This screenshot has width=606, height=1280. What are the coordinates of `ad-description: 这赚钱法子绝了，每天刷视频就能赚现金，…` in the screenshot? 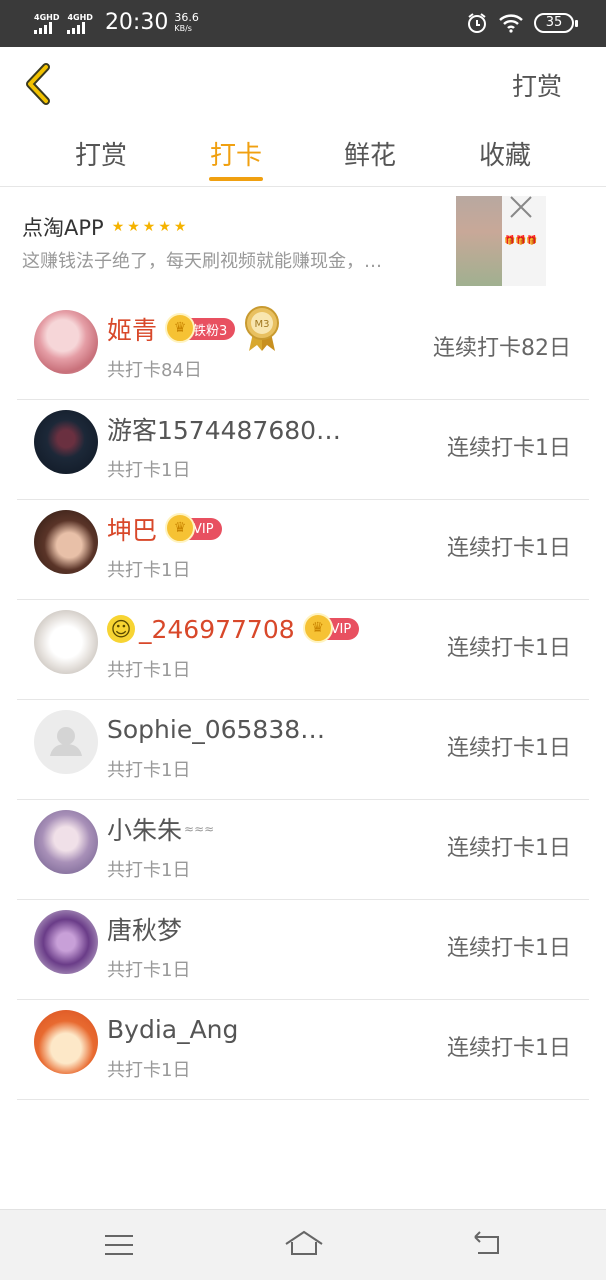 It's located at (202, 261).